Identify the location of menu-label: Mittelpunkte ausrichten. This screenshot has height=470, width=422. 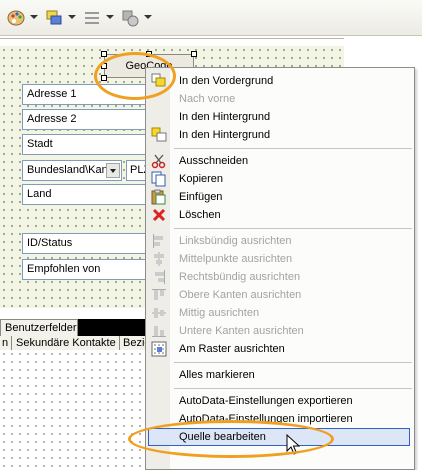
(236, 259).